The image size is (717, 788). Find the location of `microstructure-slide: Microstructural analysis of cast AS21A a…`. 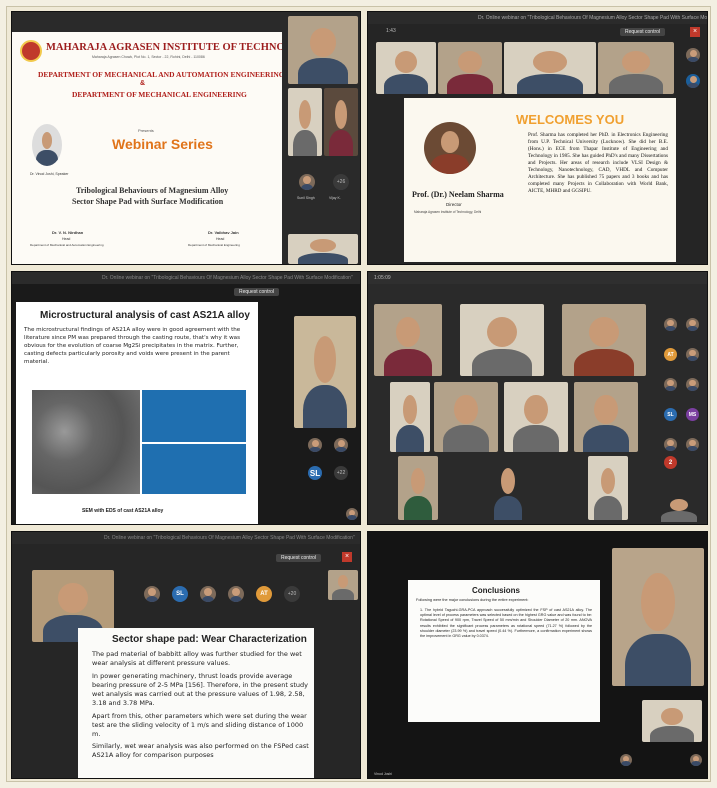

microstructure-slide: Microstructural analysis of cast AS21A a… is located at coordinates (137, 413).